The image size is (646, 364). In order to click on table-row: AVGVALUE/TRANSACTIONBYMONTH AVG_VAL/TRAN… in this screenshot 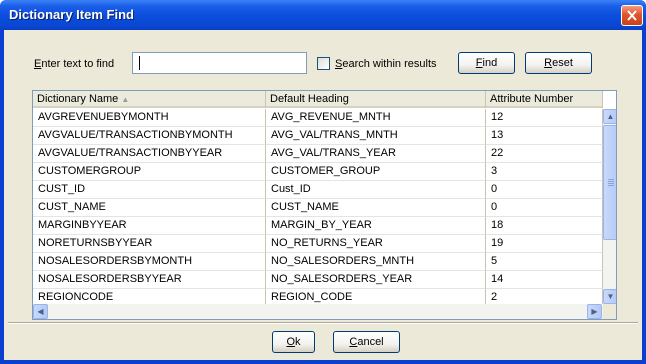, I will do `click(318, 136)`.